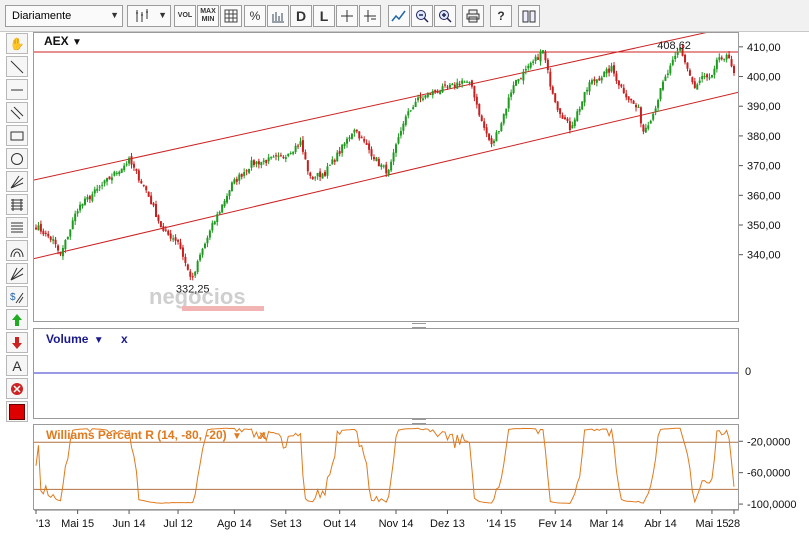  I want to click on y-tick-label: 400,00, so click(764, 78).